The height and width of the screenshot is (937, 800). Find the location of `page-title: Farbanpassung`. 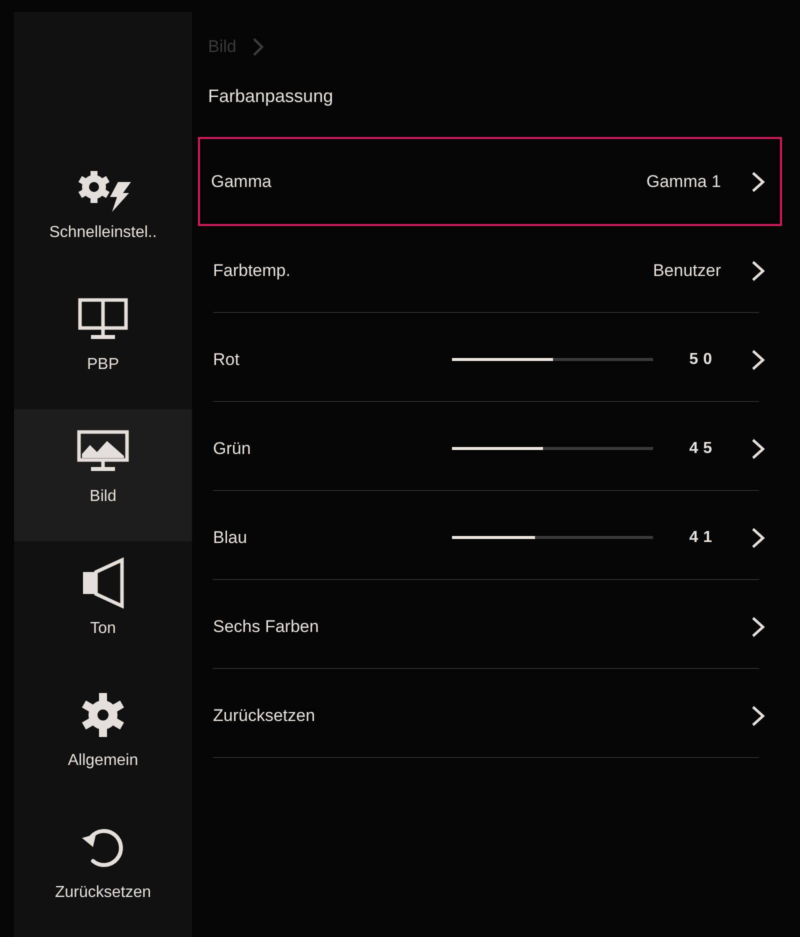

page-title: Farbanpassung is located at coordinates (270, 96).